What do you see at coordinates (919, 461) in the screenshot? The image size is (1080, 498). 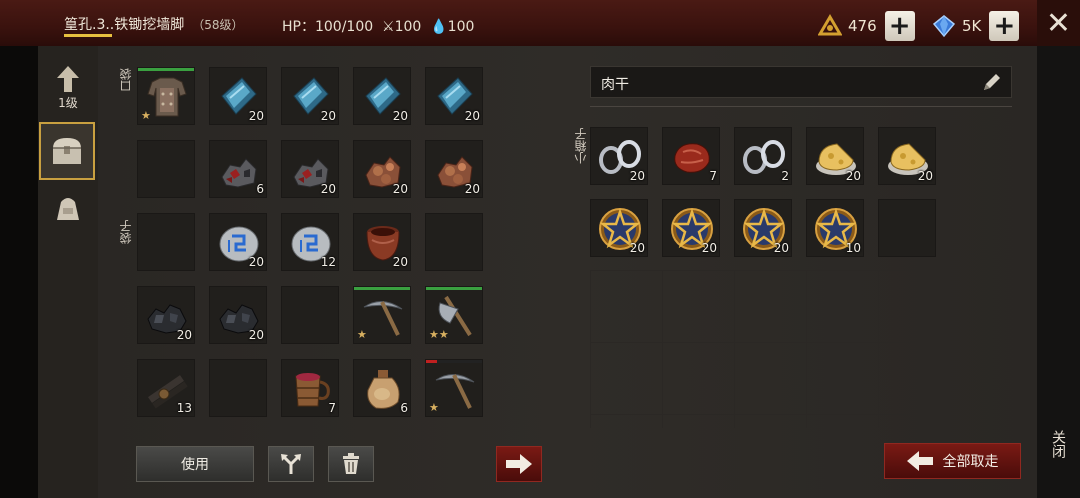 I see `arrow-left-icon` at bounding box center [919, 461].